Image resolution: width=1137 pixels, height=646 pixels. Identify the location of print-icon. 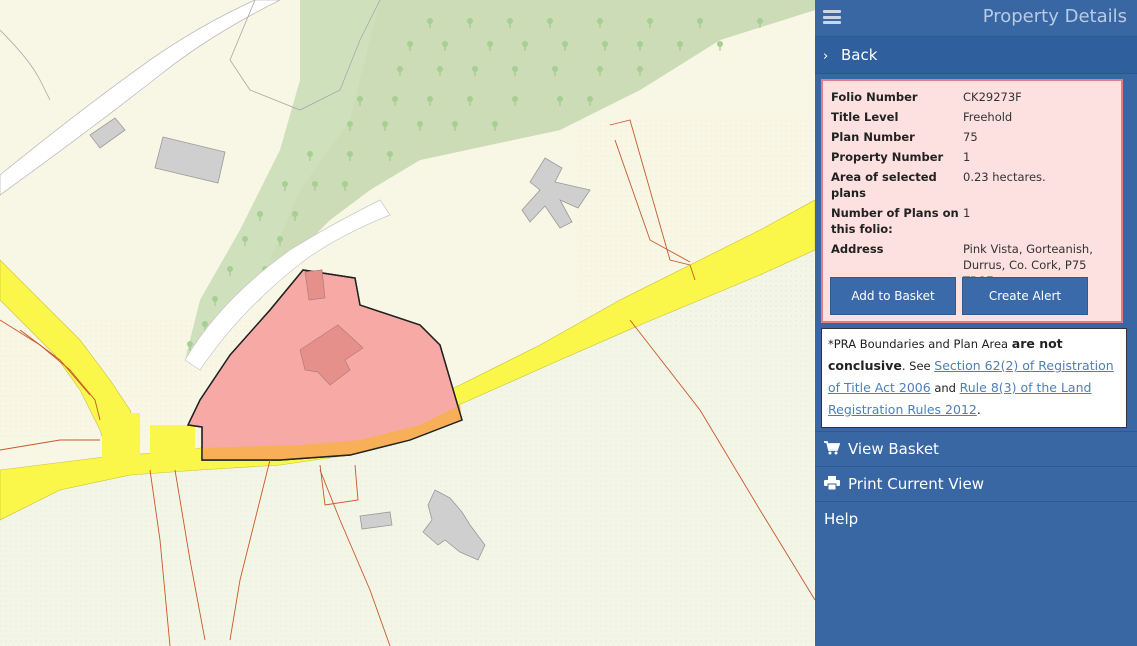
(832, 485).